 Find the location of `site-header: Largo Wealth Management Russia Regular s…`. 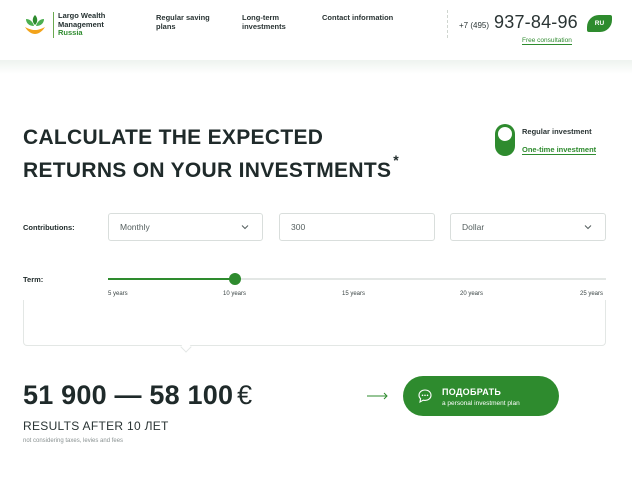

site-header: Largo Wealth Management Russia Regular s… is located at coordinates (316, 30).